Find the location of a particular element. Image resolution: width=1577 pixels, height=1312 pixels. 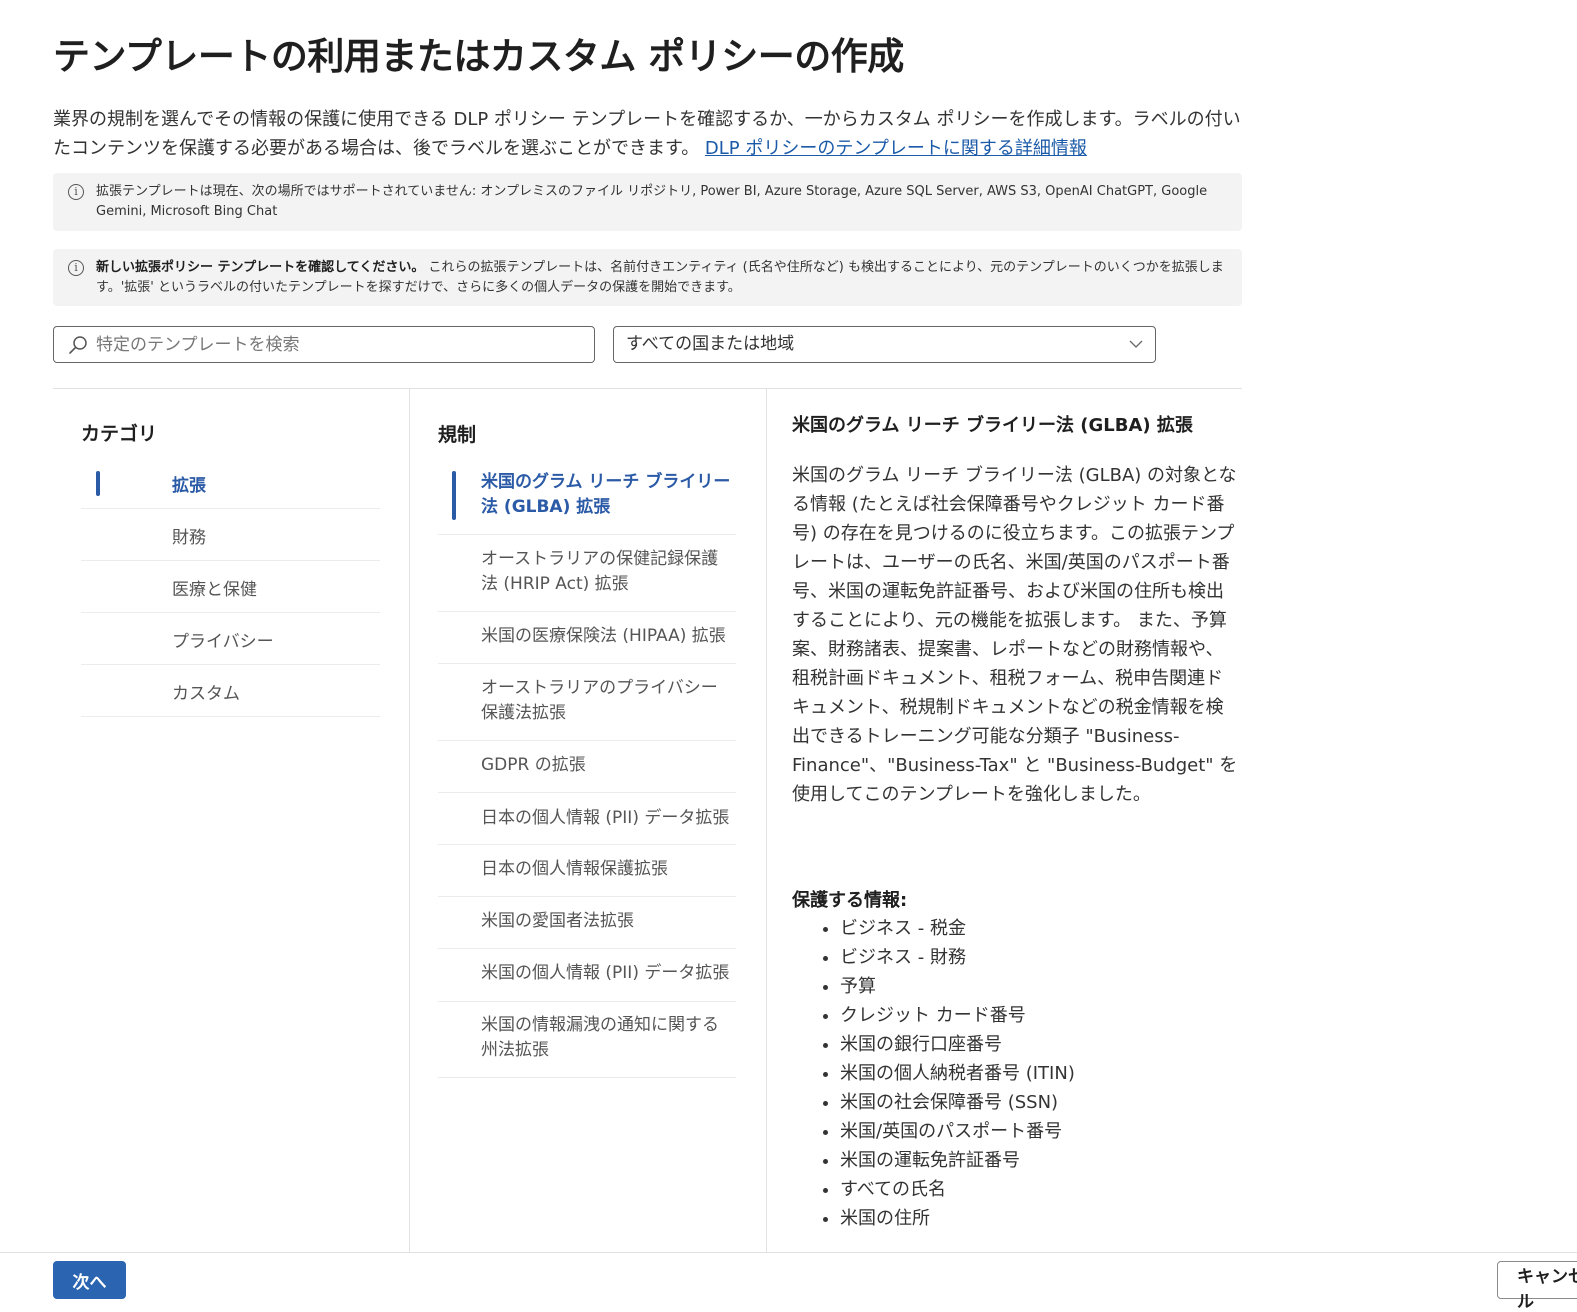

category-item-custom: カスタム is located at coordinates (230, 691).